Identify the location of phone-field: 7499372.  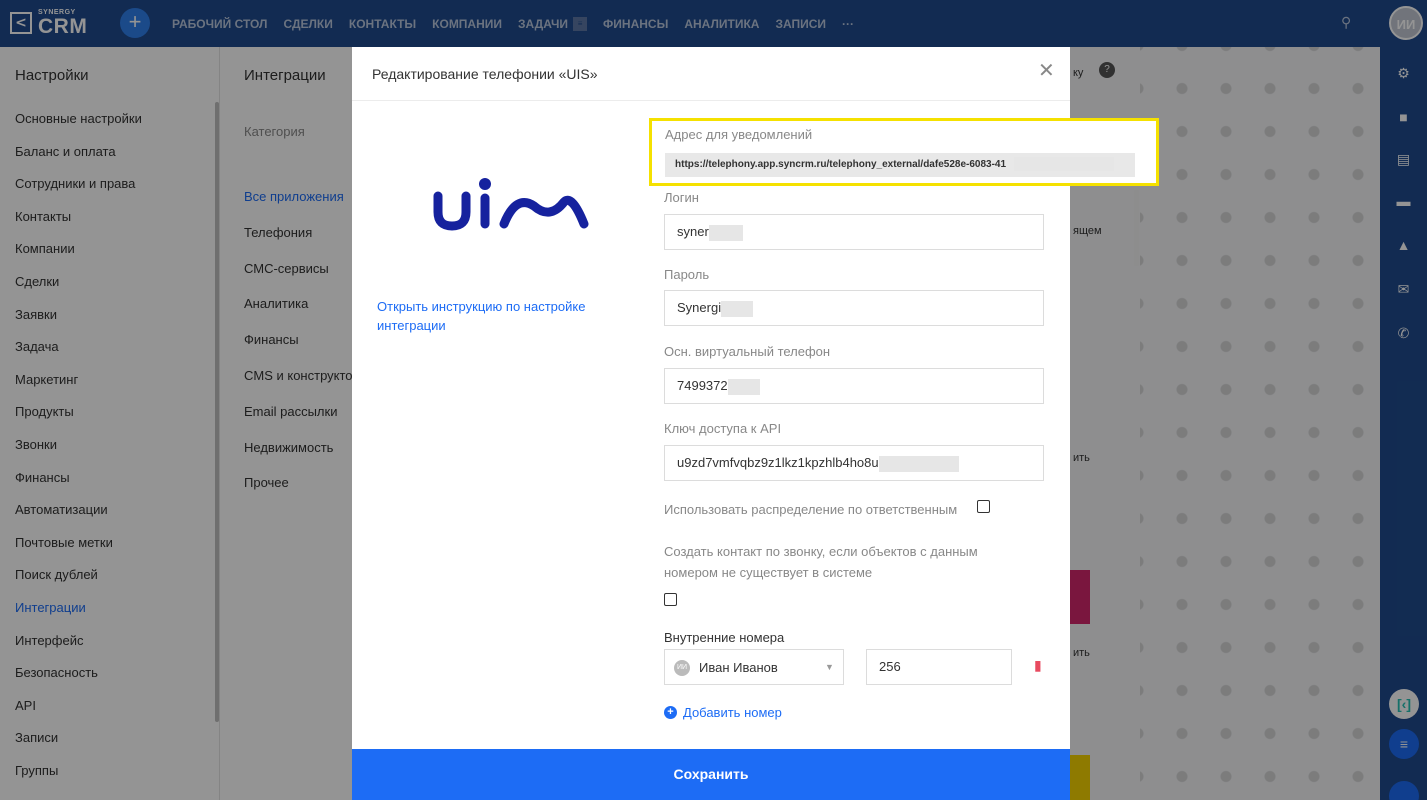
(854, 386).